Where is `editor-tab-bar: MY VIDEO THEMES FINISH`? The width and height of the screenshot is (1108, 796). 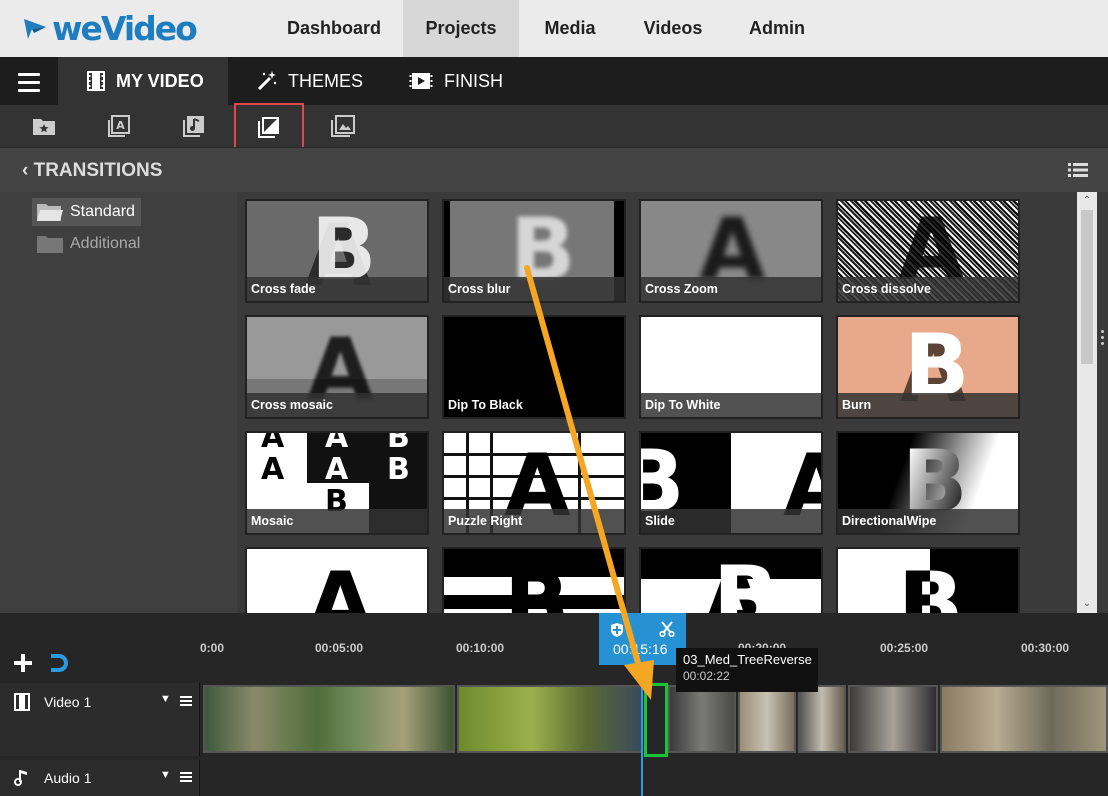 editor-tab-bar: MY VIDEO THEMES FINISH is located at coordinates (554, 81).